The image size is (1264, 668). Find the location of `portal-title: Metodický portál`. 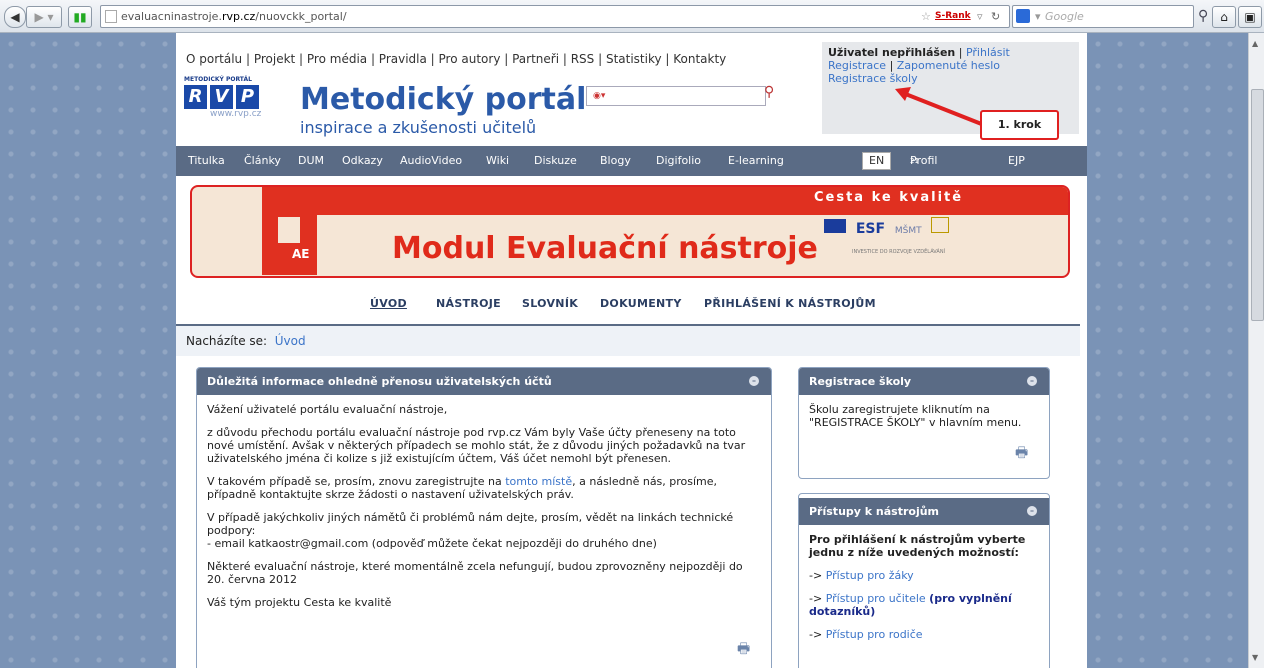

portal-title: Metodický portál is located at coordinates (443, 99).